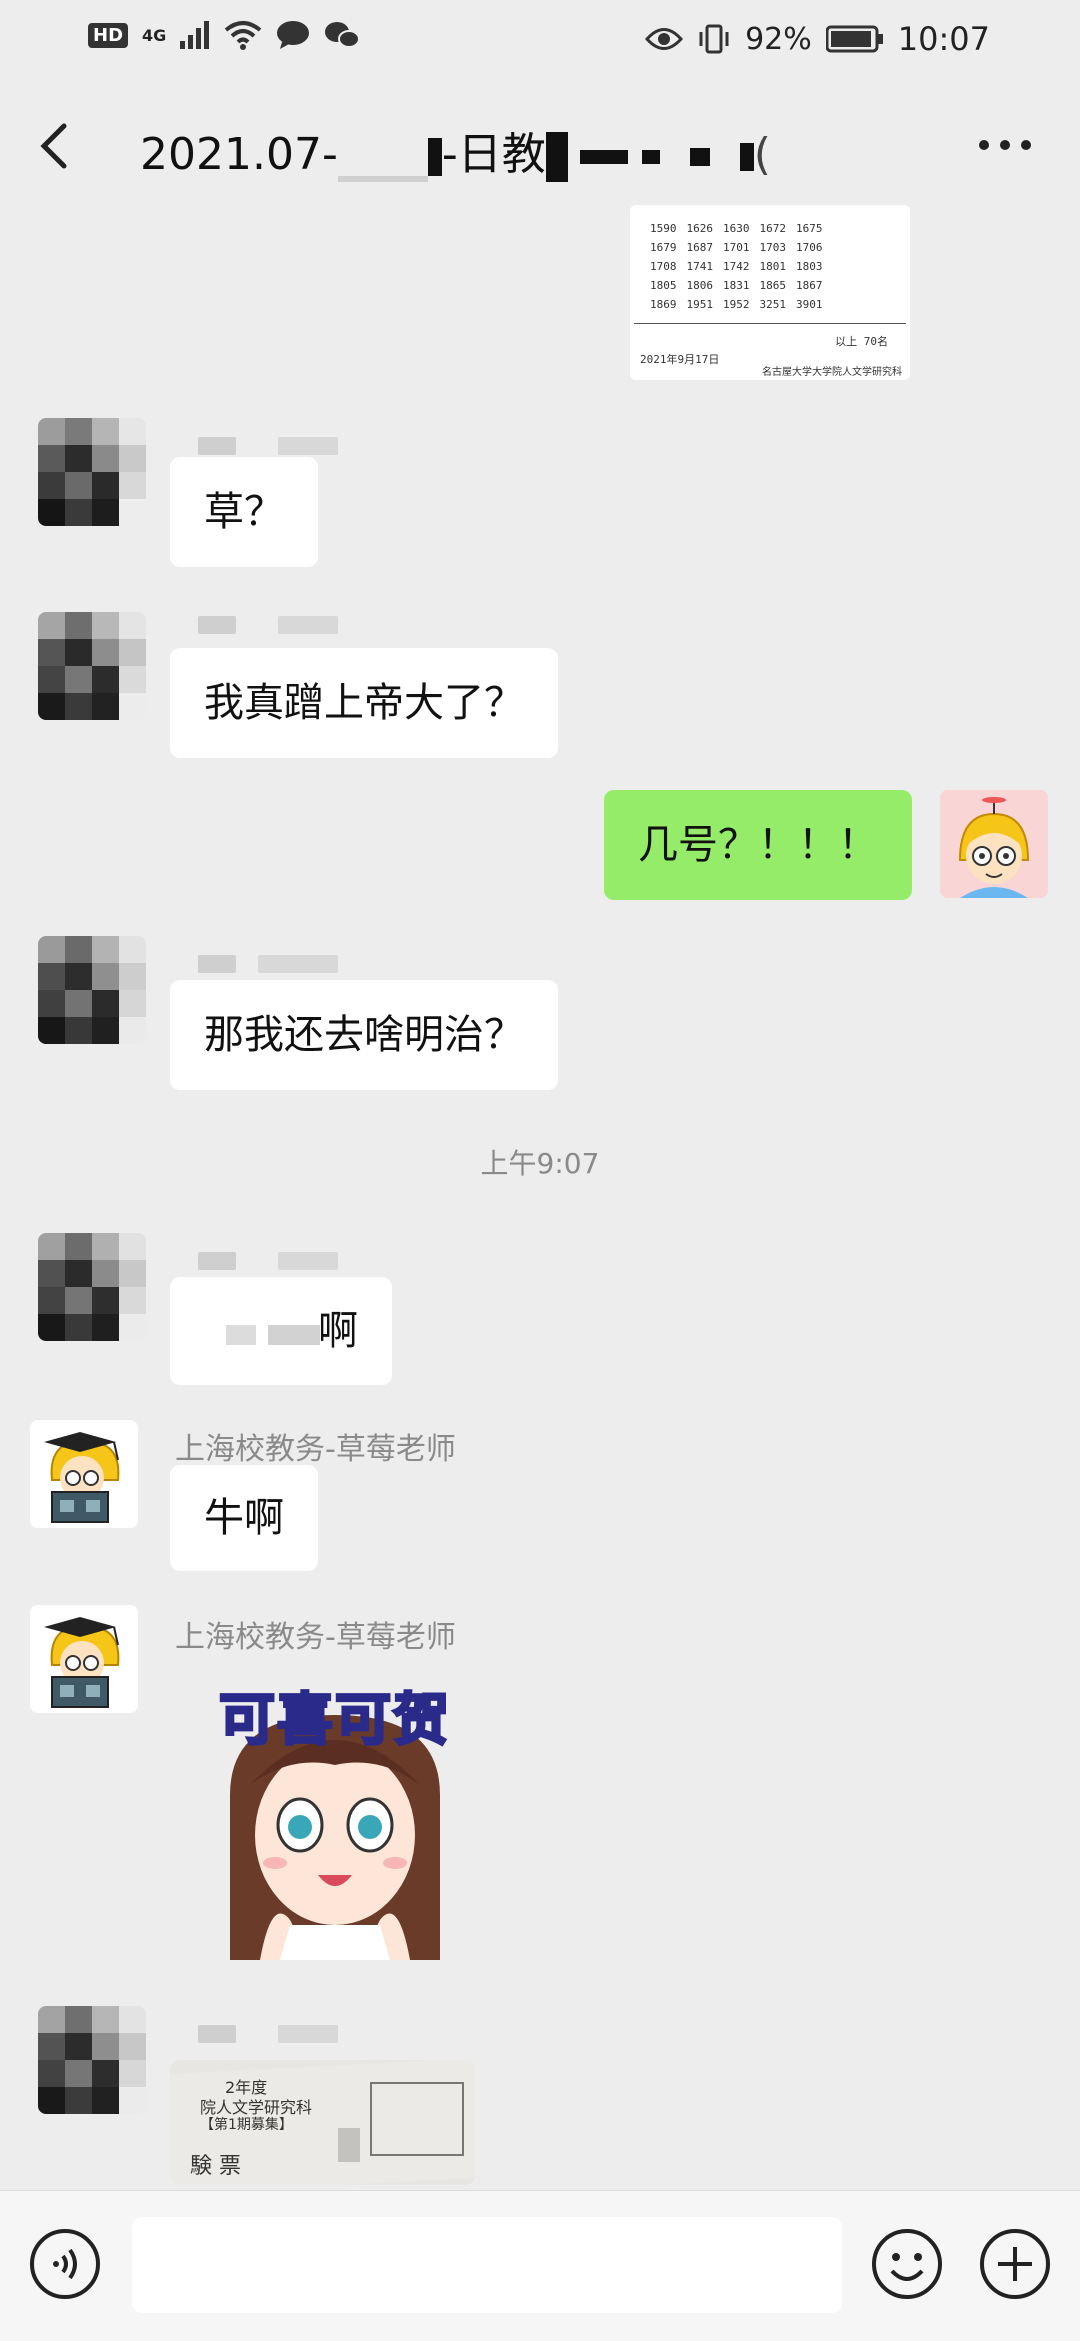  Describe the element at coordinates (861, 341) in the screenshot. I see `results-total: 以上 70名` at that location.